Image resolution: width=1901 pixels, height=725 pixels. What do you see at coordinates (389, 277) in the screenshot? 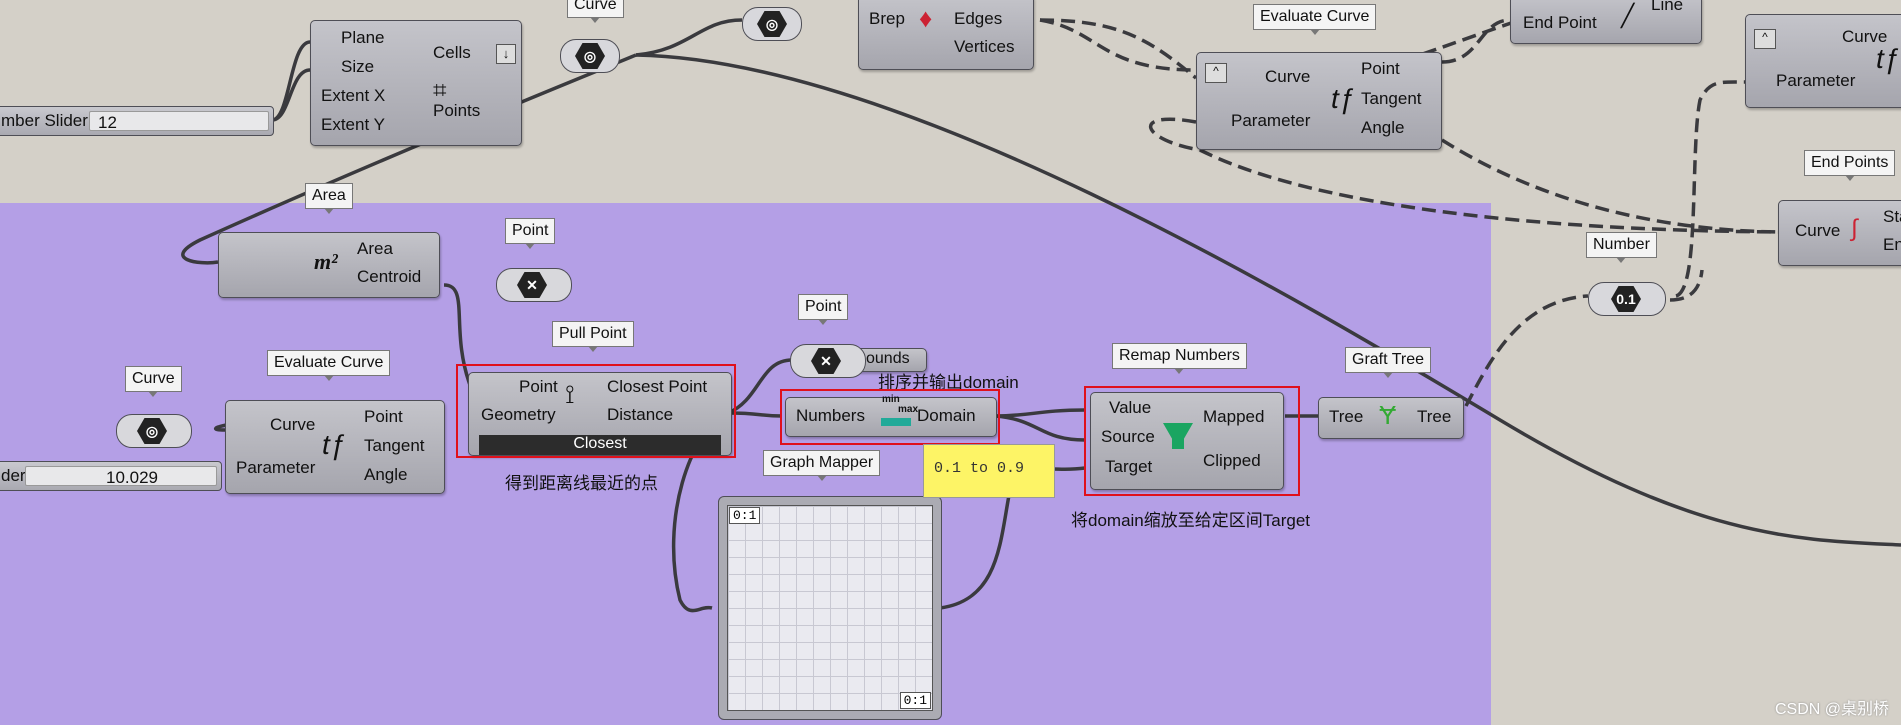
I see `output-centroid: Centroid` at bounding box center [389, 277].